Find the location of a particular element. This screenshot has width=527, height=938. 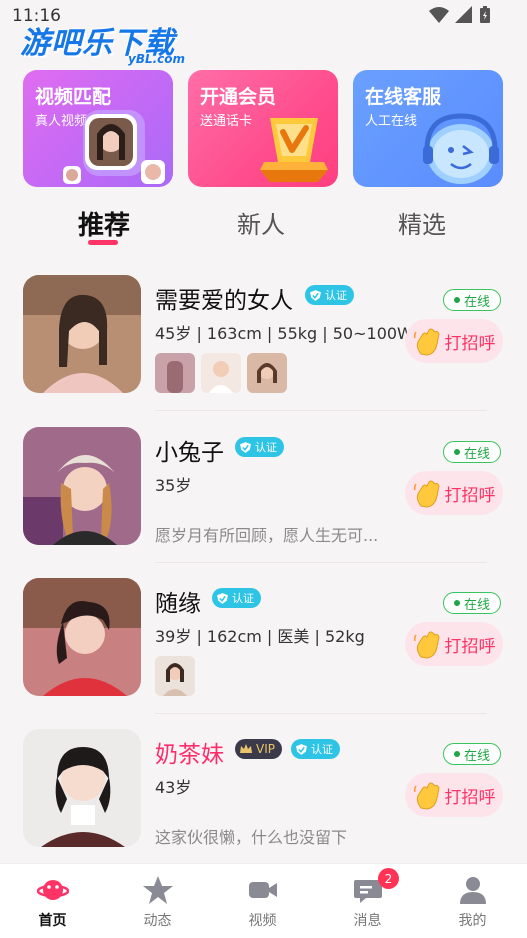

nav-label: 首页 is located at coordinates (52, 921).